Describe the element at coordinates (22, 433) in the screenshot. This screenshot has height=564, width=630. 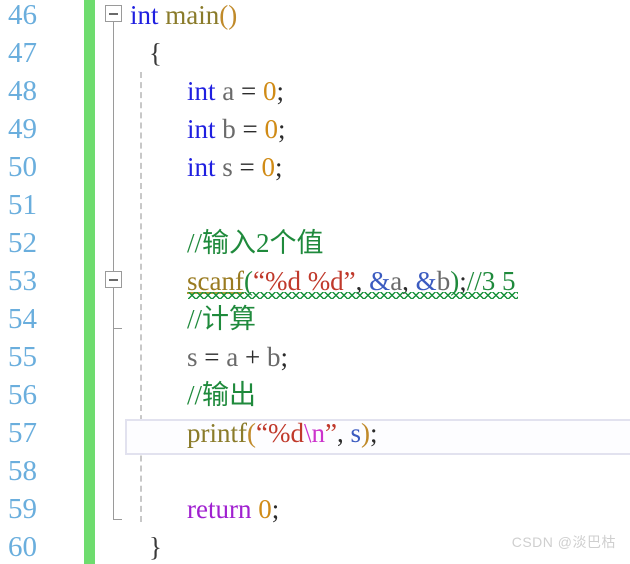
I see `line-number: 57` at that location.